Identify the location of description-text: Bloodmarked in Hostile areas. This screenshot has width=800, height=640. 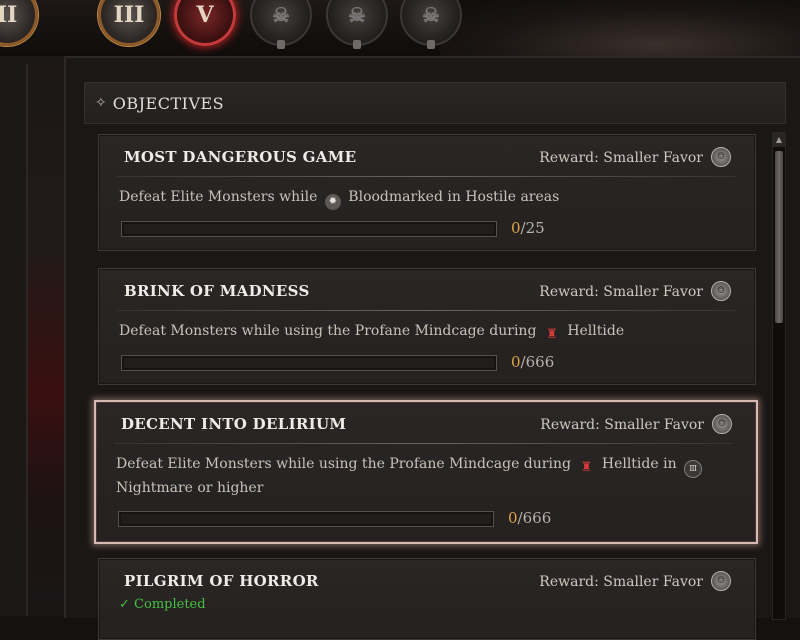
(454, 197).